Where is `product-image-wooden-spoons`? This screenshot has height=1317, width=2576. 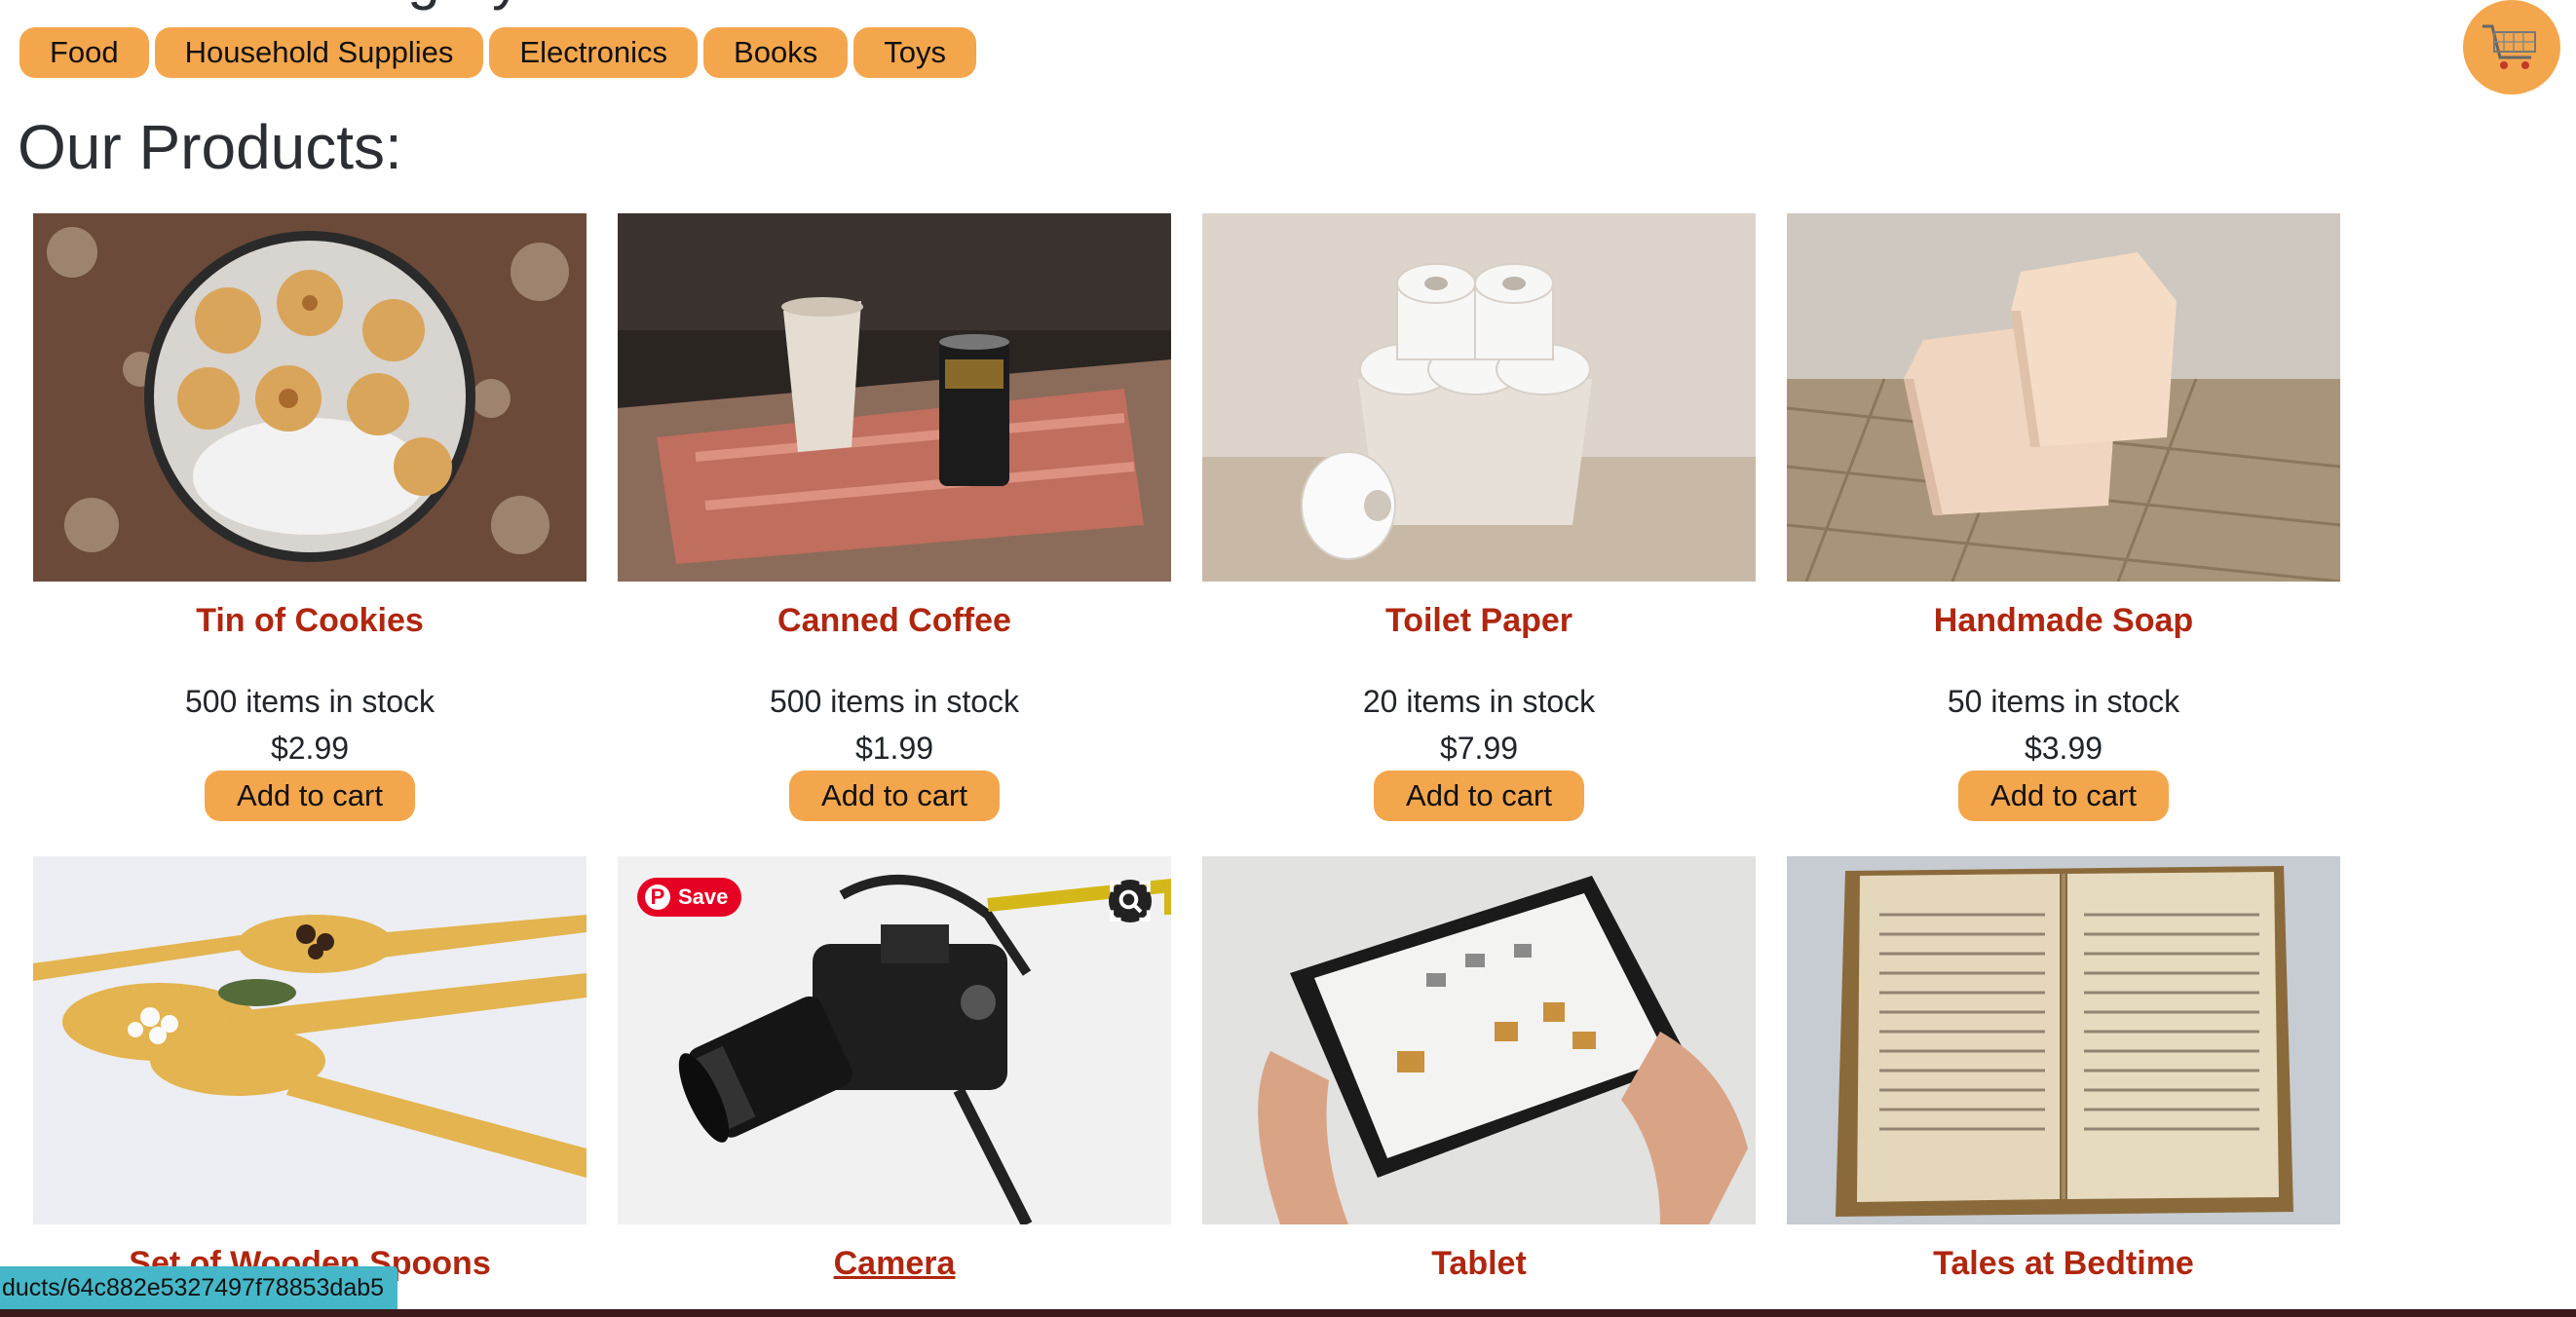
product-image-wooden-spoons is located at coordinates (310, 1040).